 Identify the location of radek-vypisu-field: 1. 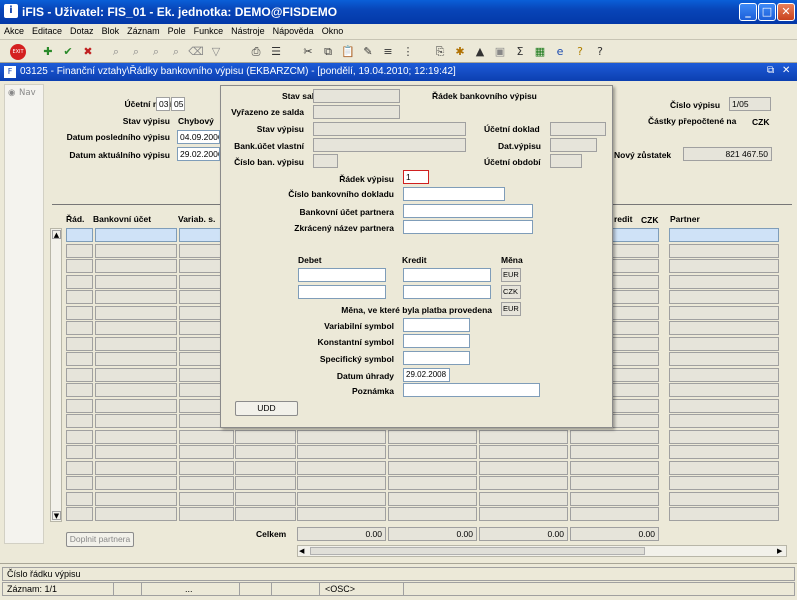
(416, 177).